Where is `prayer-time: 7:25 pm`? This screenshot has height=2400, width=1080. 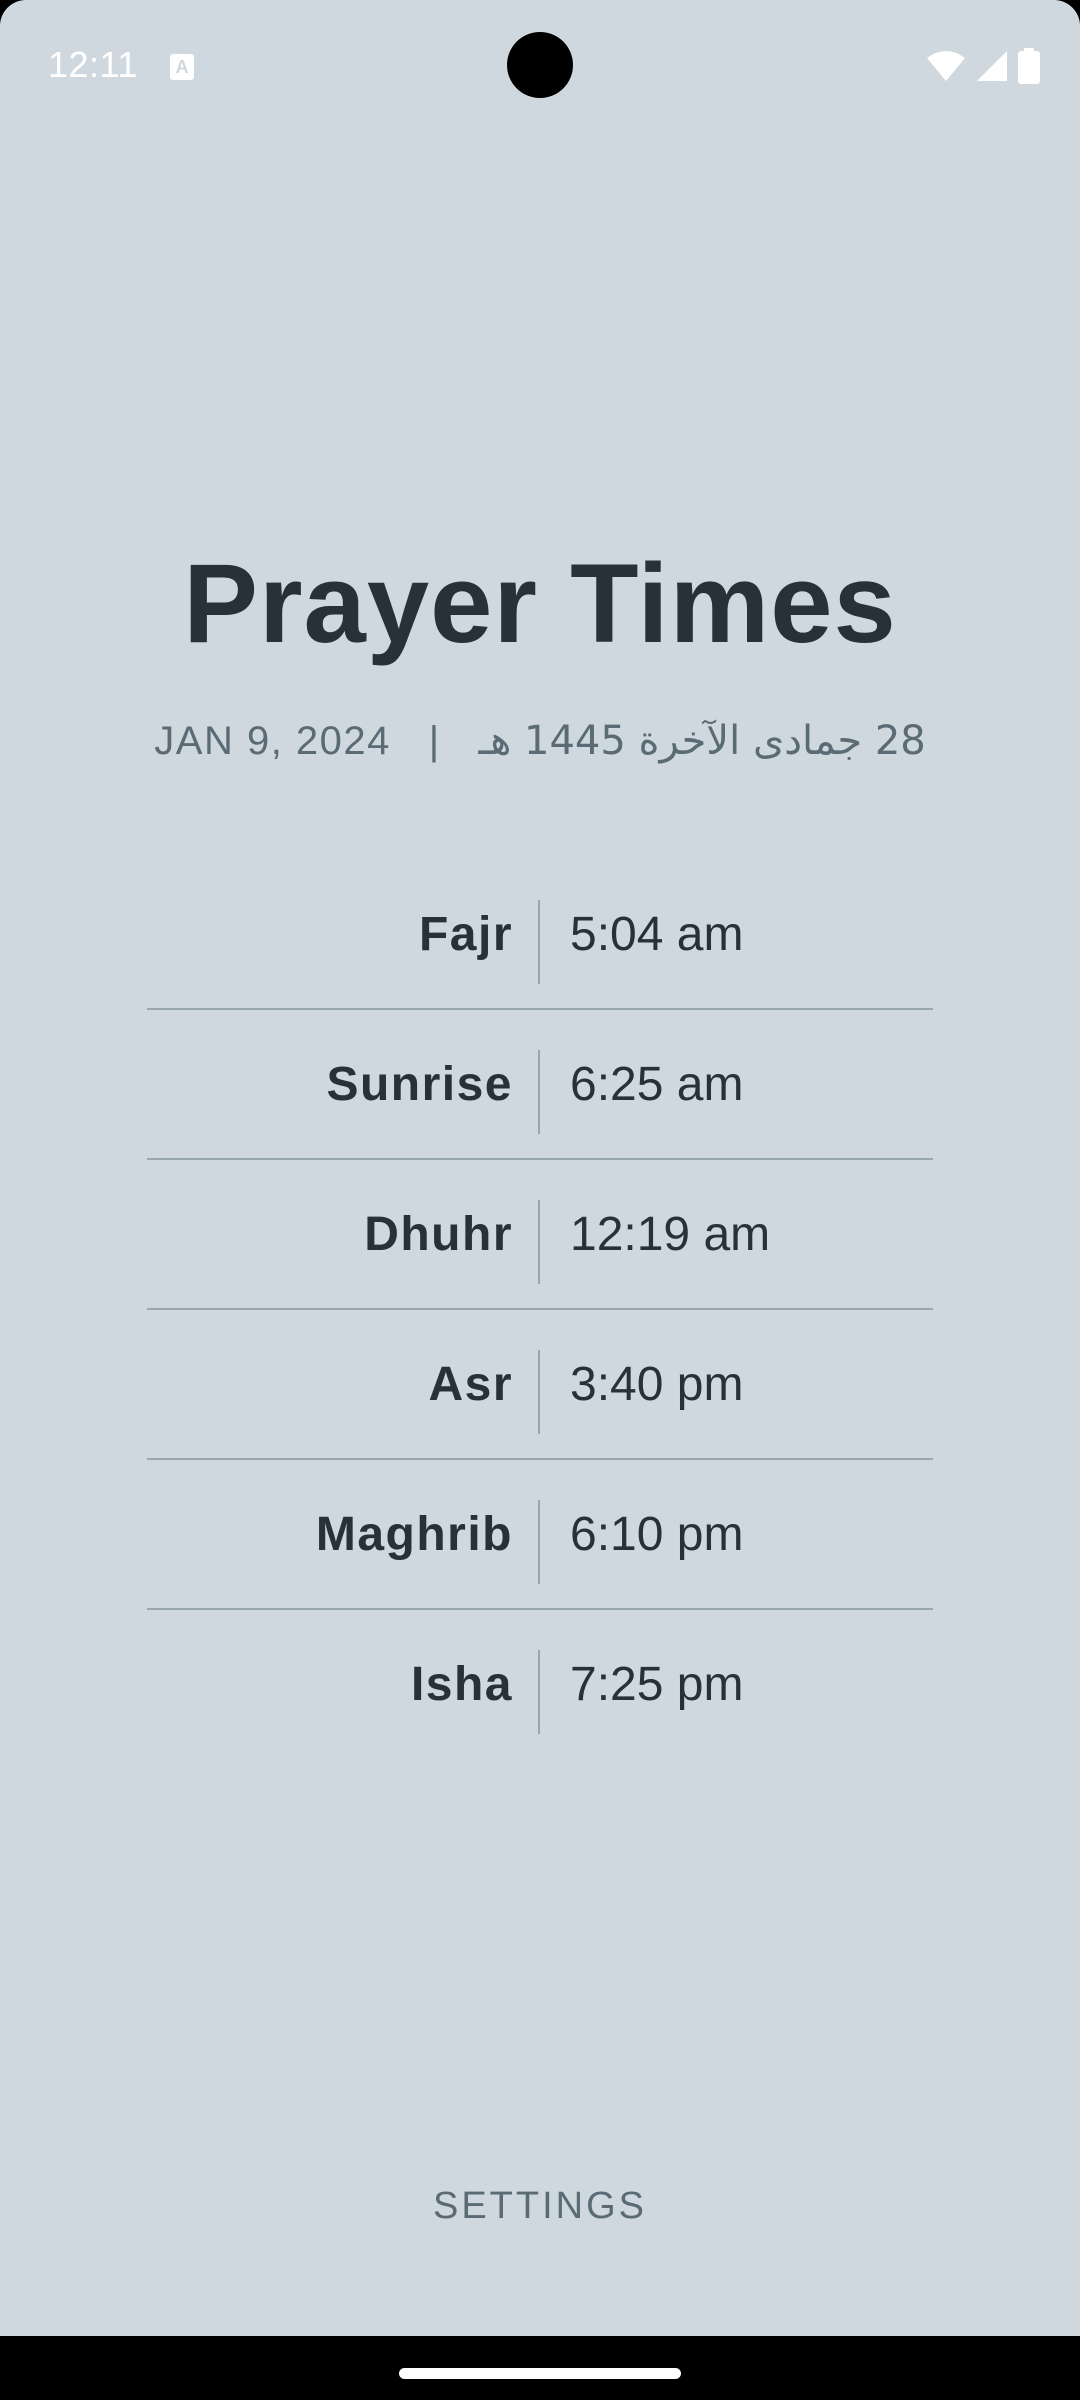 prayer-time: 7:25 pm is located at coordinates (657, 1684).